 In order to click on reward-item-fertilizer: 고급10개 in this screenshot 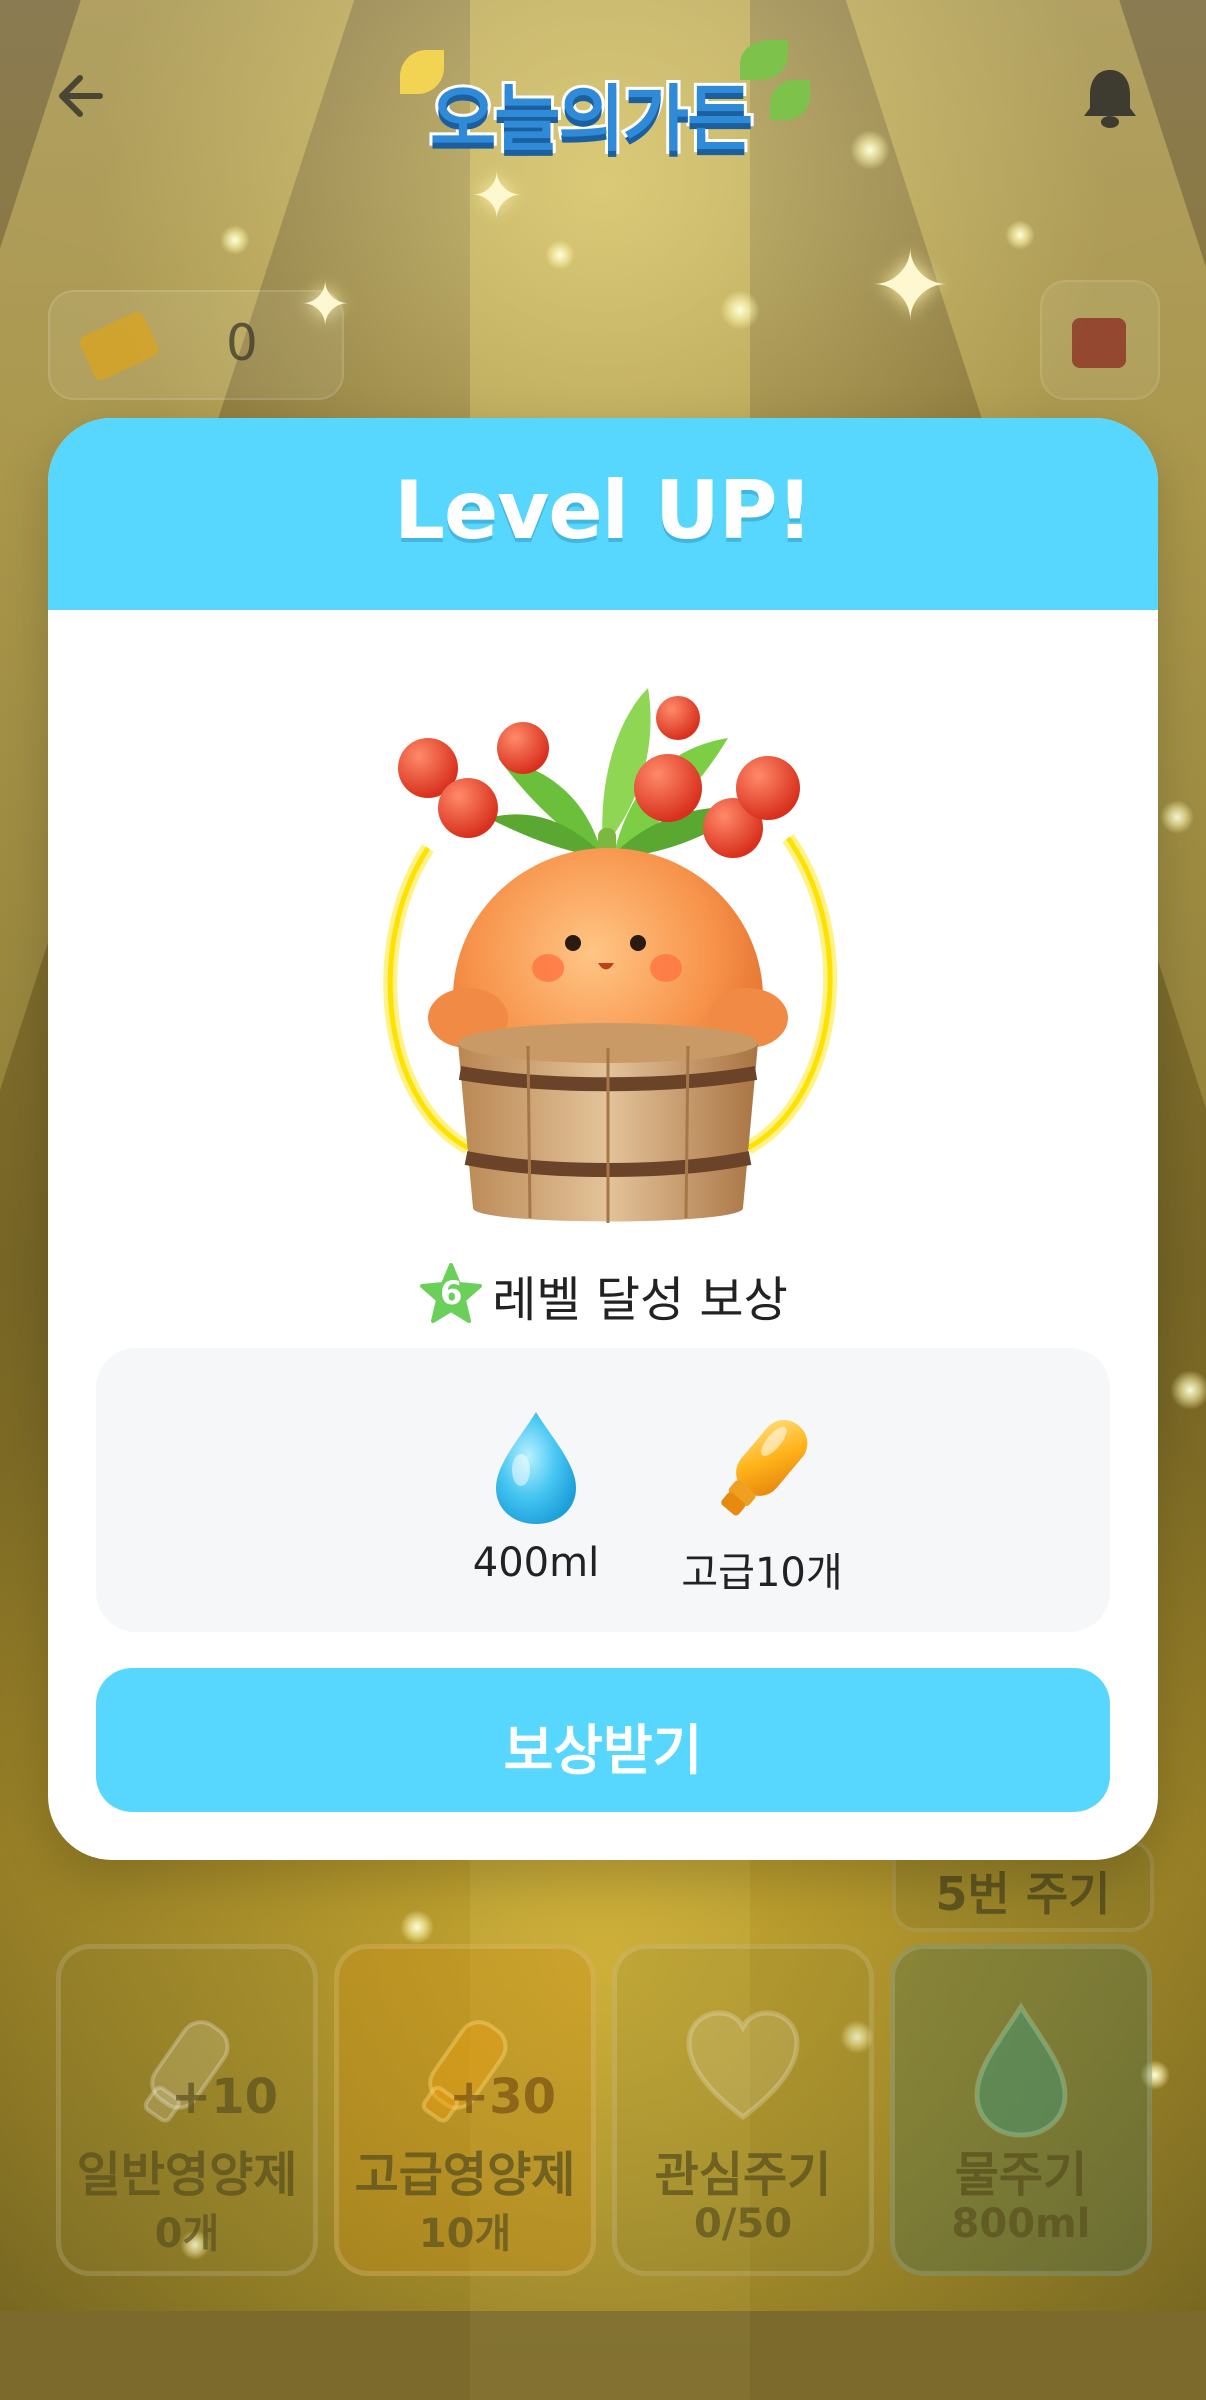, I will do `click(762, 1508)`.